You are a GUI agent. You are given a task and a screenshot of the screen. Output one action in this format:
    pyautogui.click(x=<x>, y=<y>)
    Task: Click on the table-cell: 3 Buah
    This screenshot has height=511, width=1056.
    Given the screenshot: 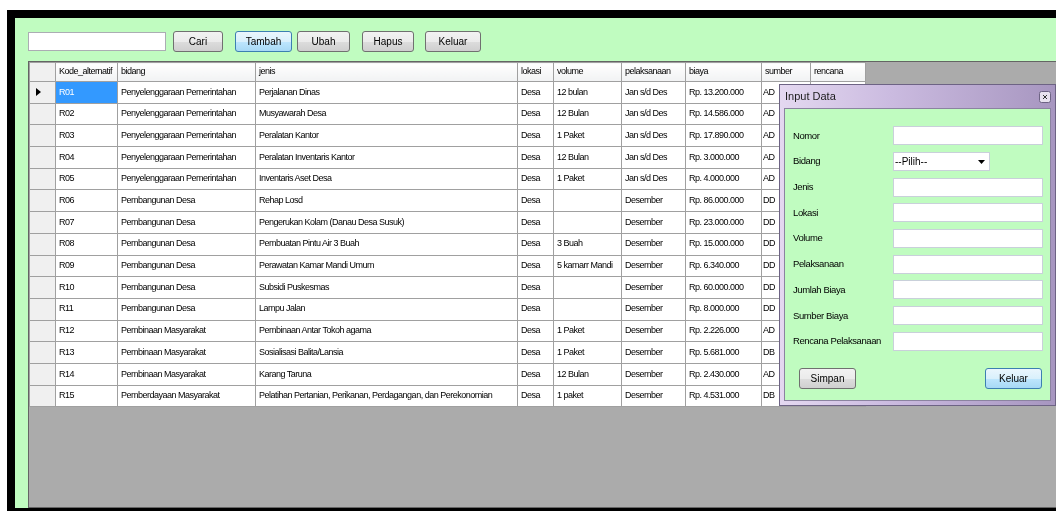 What is the action you would take?
    pyautogui.click(x=587, y=244)
    